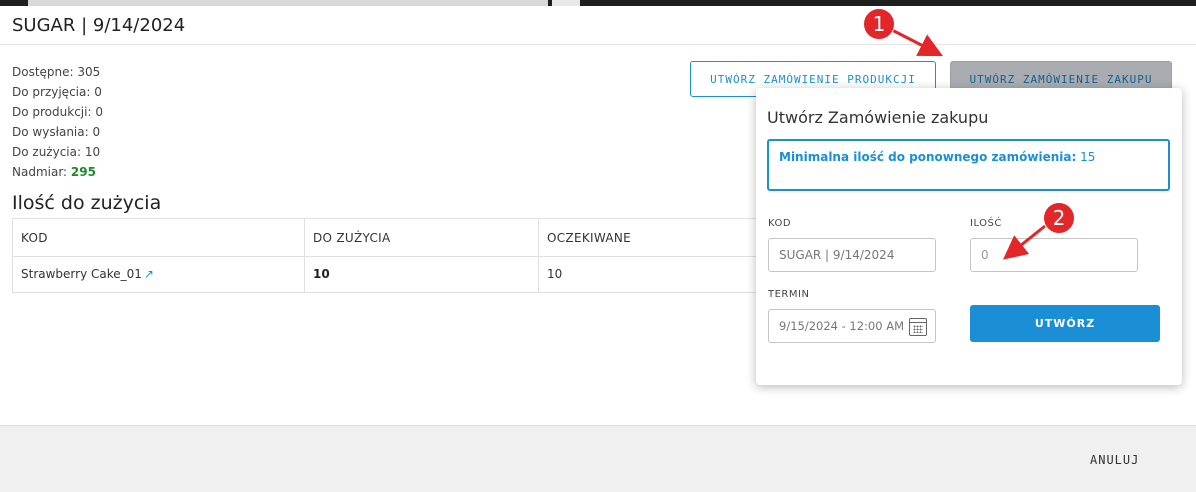  I want to click on row-divider, so click(385, 256).